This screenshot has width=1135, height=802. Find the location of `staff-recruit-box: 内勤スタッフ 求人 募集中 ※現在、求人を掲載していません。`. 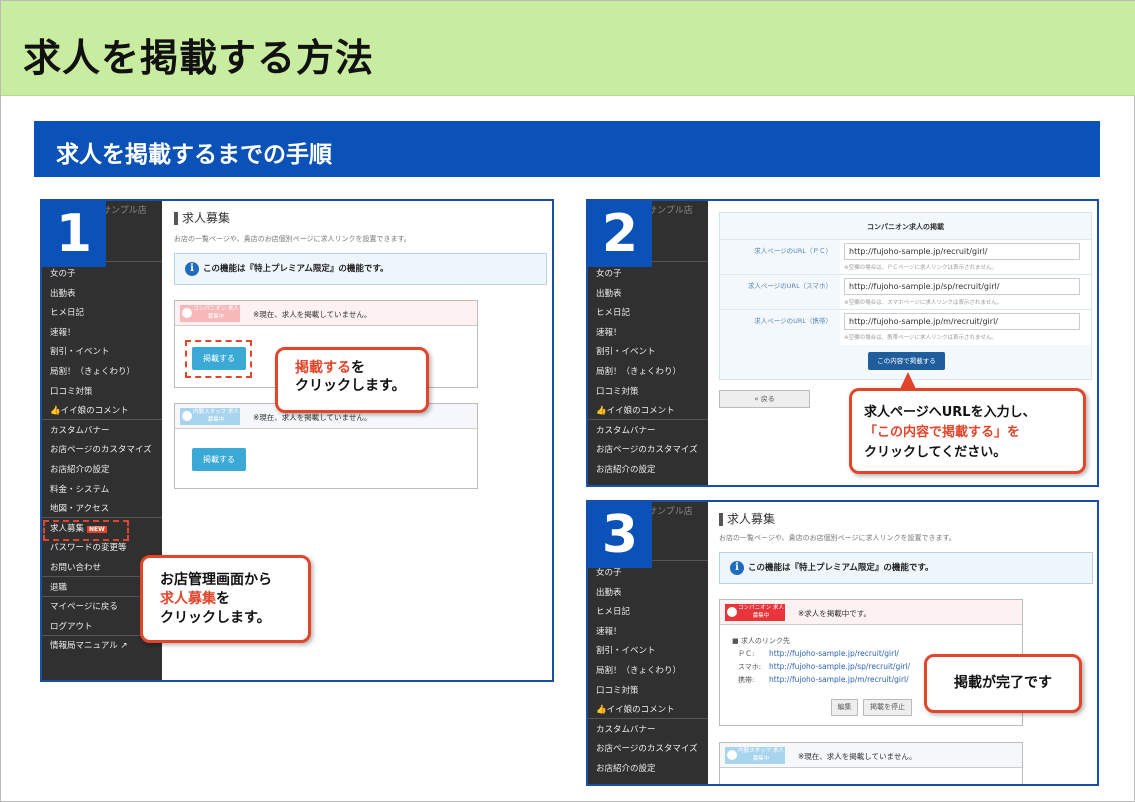

staff-recruit-box: 内勤スタッフ 求人 募集中 ※現在、求人を掲載していません。 is located at coordinates (871, 763).